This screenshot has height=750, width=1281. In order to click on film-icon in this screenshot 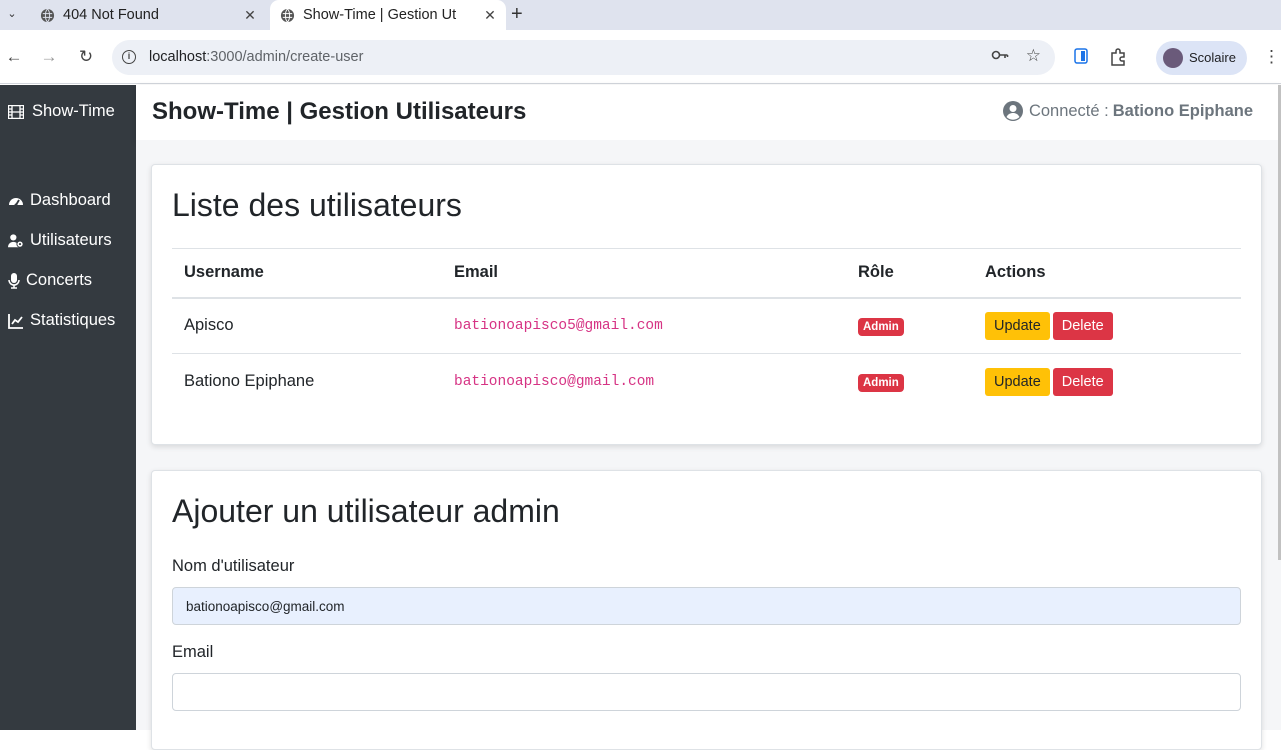, I will do `click(16, 111)`.